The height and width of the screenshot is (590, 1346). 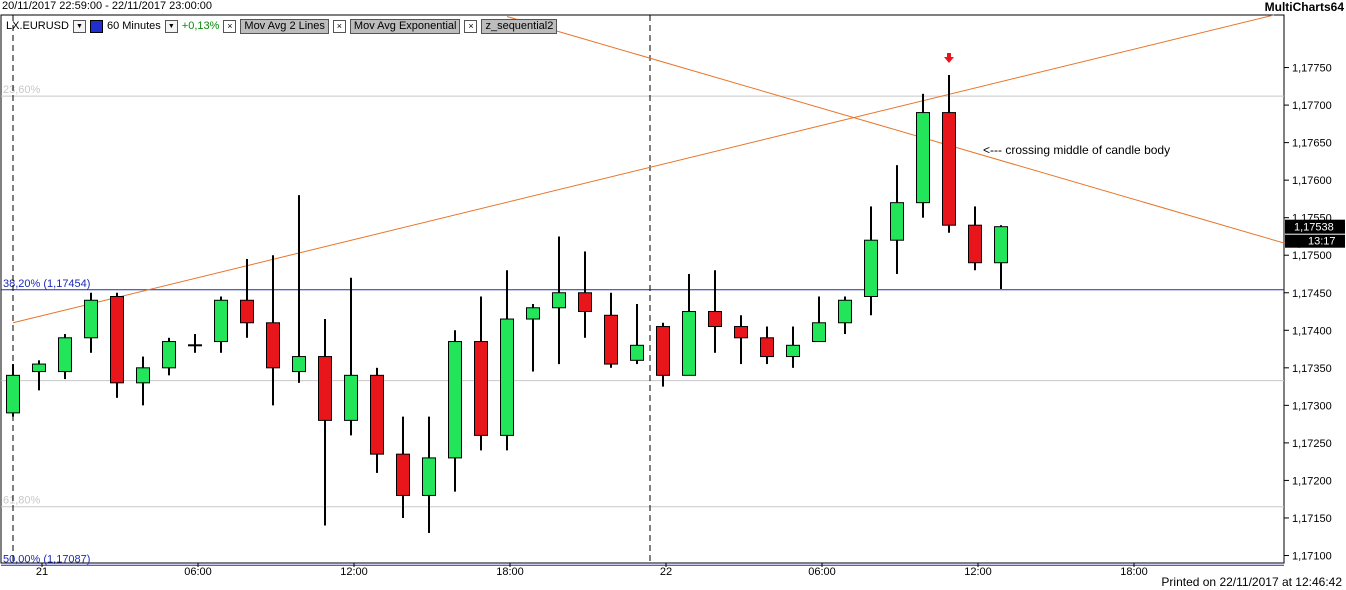 I want to click on y-tick-label: 1,17150, so click(x=1312, y=519).